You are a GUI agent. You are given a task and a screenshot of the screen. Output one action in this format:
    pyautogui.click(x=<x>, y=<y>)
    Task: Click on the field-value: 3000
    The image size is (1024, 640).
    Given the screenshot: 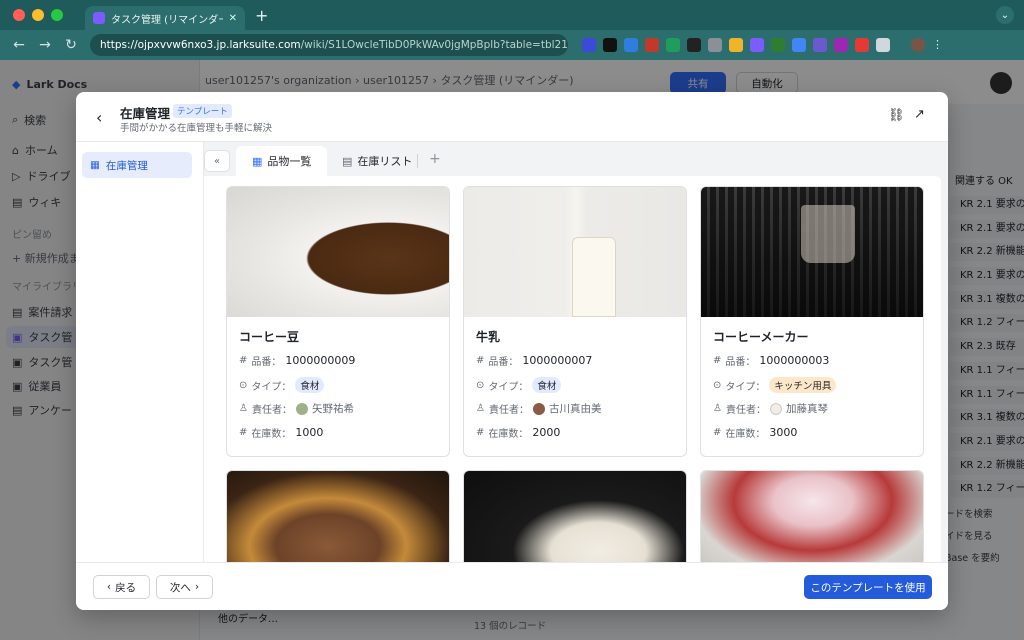 What is the action you would take?
    pyautogui.click(x=783, y=432)
    